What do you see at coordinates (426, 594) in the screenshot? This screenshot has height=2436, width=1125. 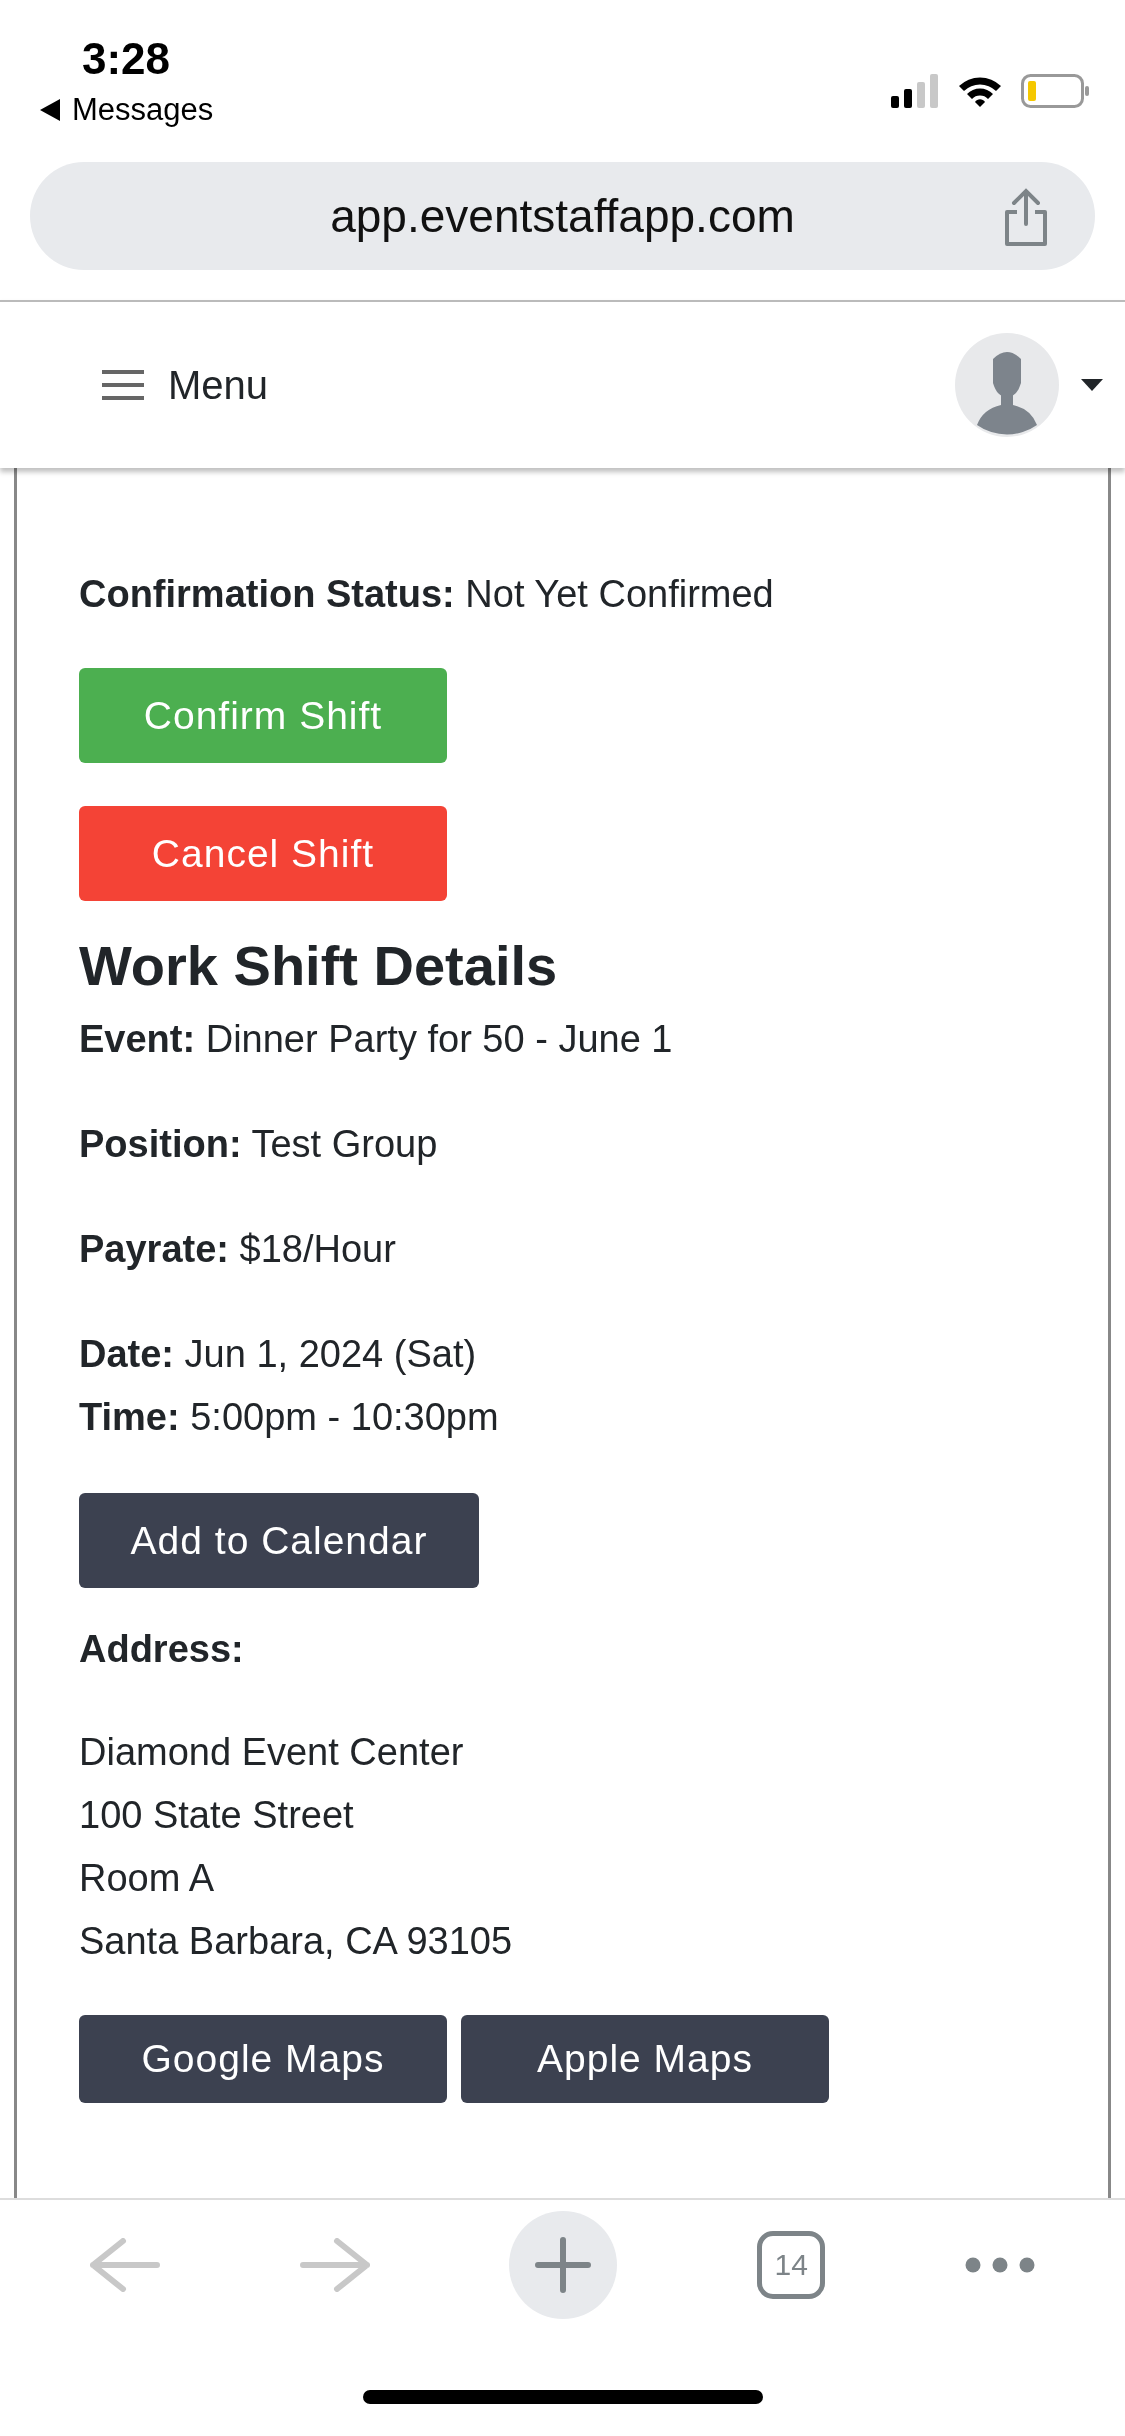 I see `confirmation-status: Confirmation Status: Not Yet Confirmed` at bounding box center [426, 594].